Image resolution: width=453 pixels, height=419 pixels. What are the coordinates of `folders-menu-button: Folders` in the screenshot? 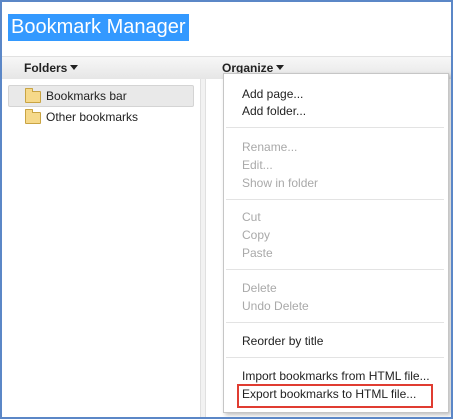 It's located at (51, 68).